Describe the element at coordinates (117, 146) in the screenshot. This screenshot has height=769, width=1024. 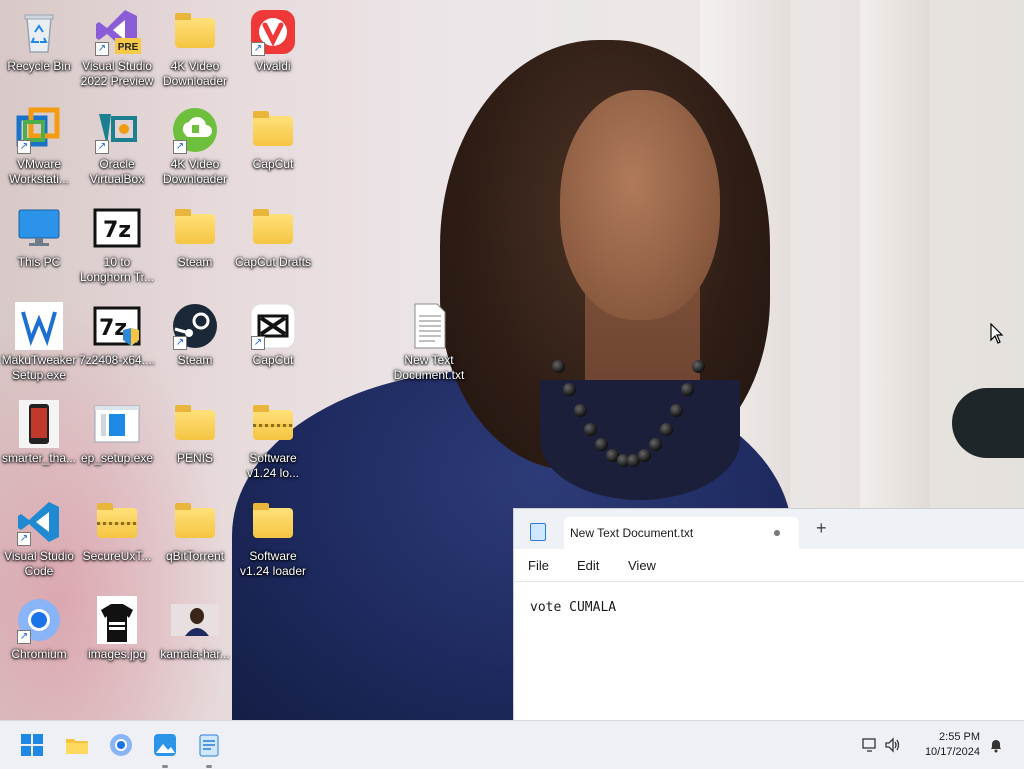
I see `desktop-icon-virtualbox: ↗ Oracle VirtualBox` at that location.